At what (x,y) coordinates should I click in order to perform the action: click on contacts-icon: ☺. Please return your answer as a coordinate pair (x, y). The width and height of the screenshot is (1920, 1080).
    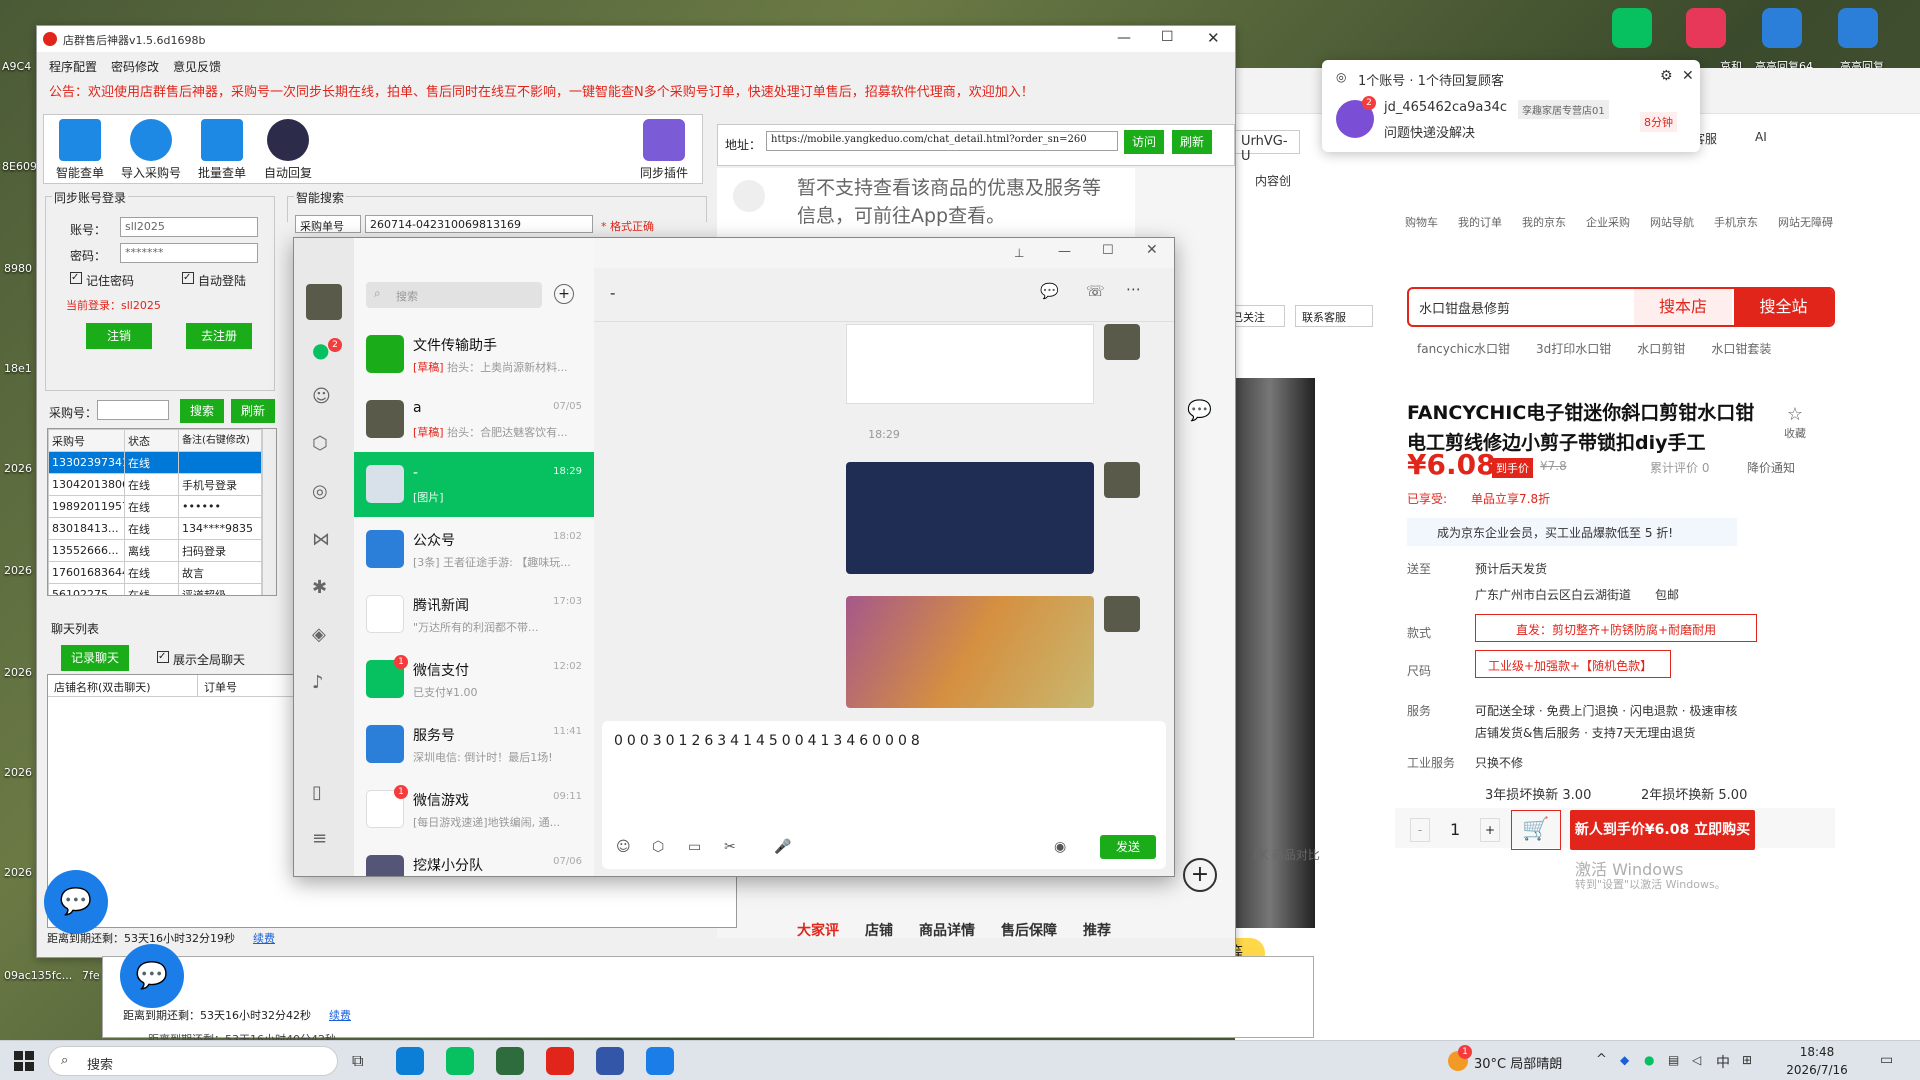
    Looking at the image, I should click on (321, 396).